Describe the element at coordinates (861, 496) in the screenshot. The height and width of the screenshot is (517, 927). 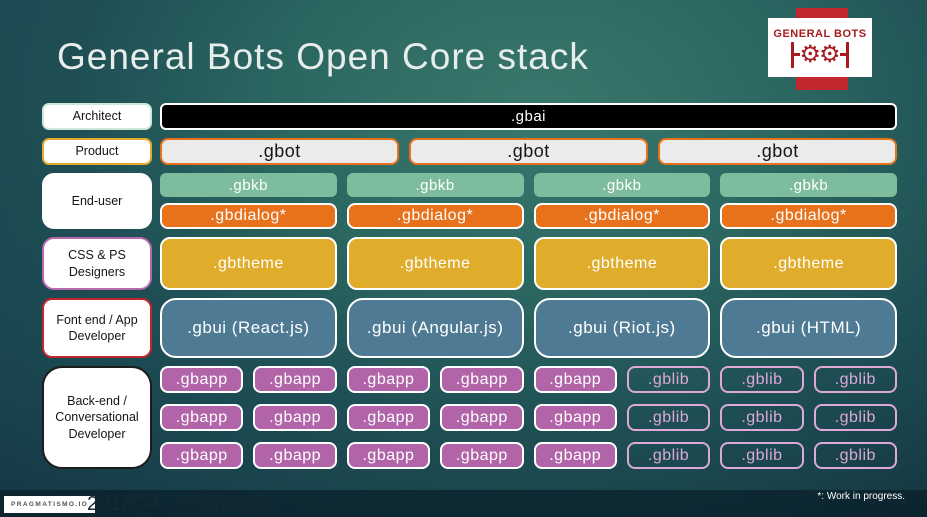
I see `work-in-progress-note: *: Work in progress.` at that location.